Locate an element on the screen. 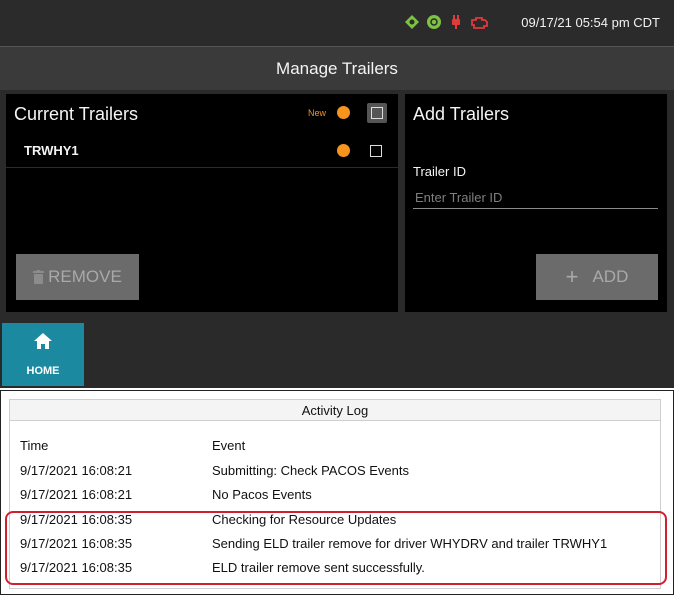  remove-button-label: REMOVE is located at coordinates (85, 276).